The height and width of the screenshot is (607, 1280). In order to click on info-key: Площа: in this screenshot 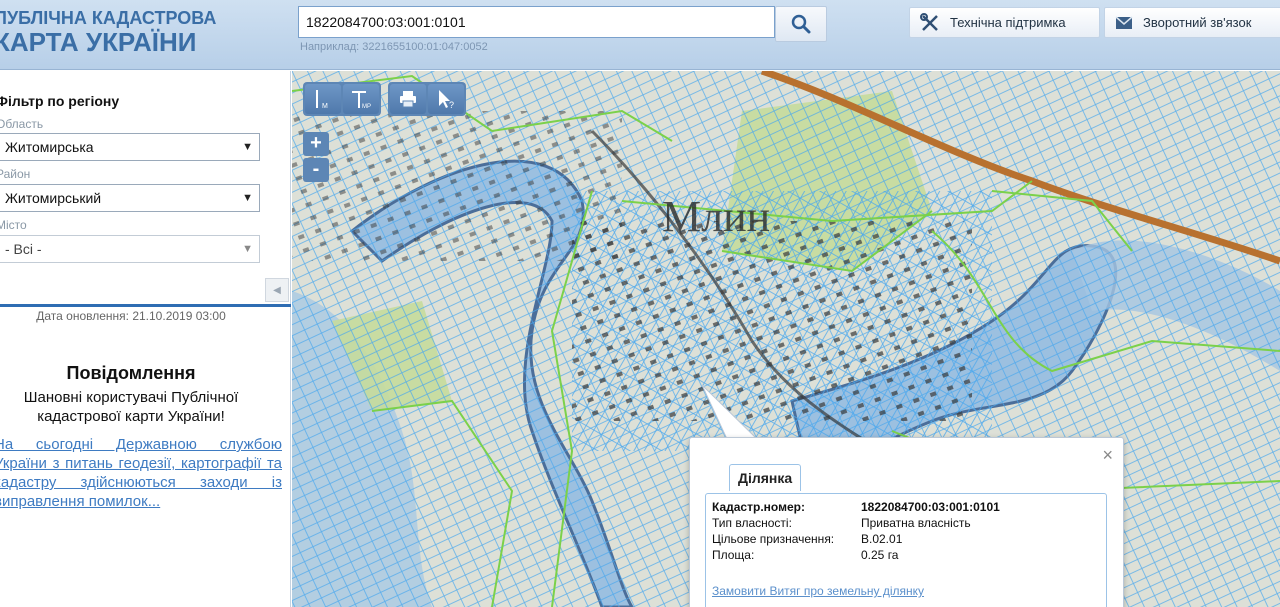, I will do `click(733, 555)`.